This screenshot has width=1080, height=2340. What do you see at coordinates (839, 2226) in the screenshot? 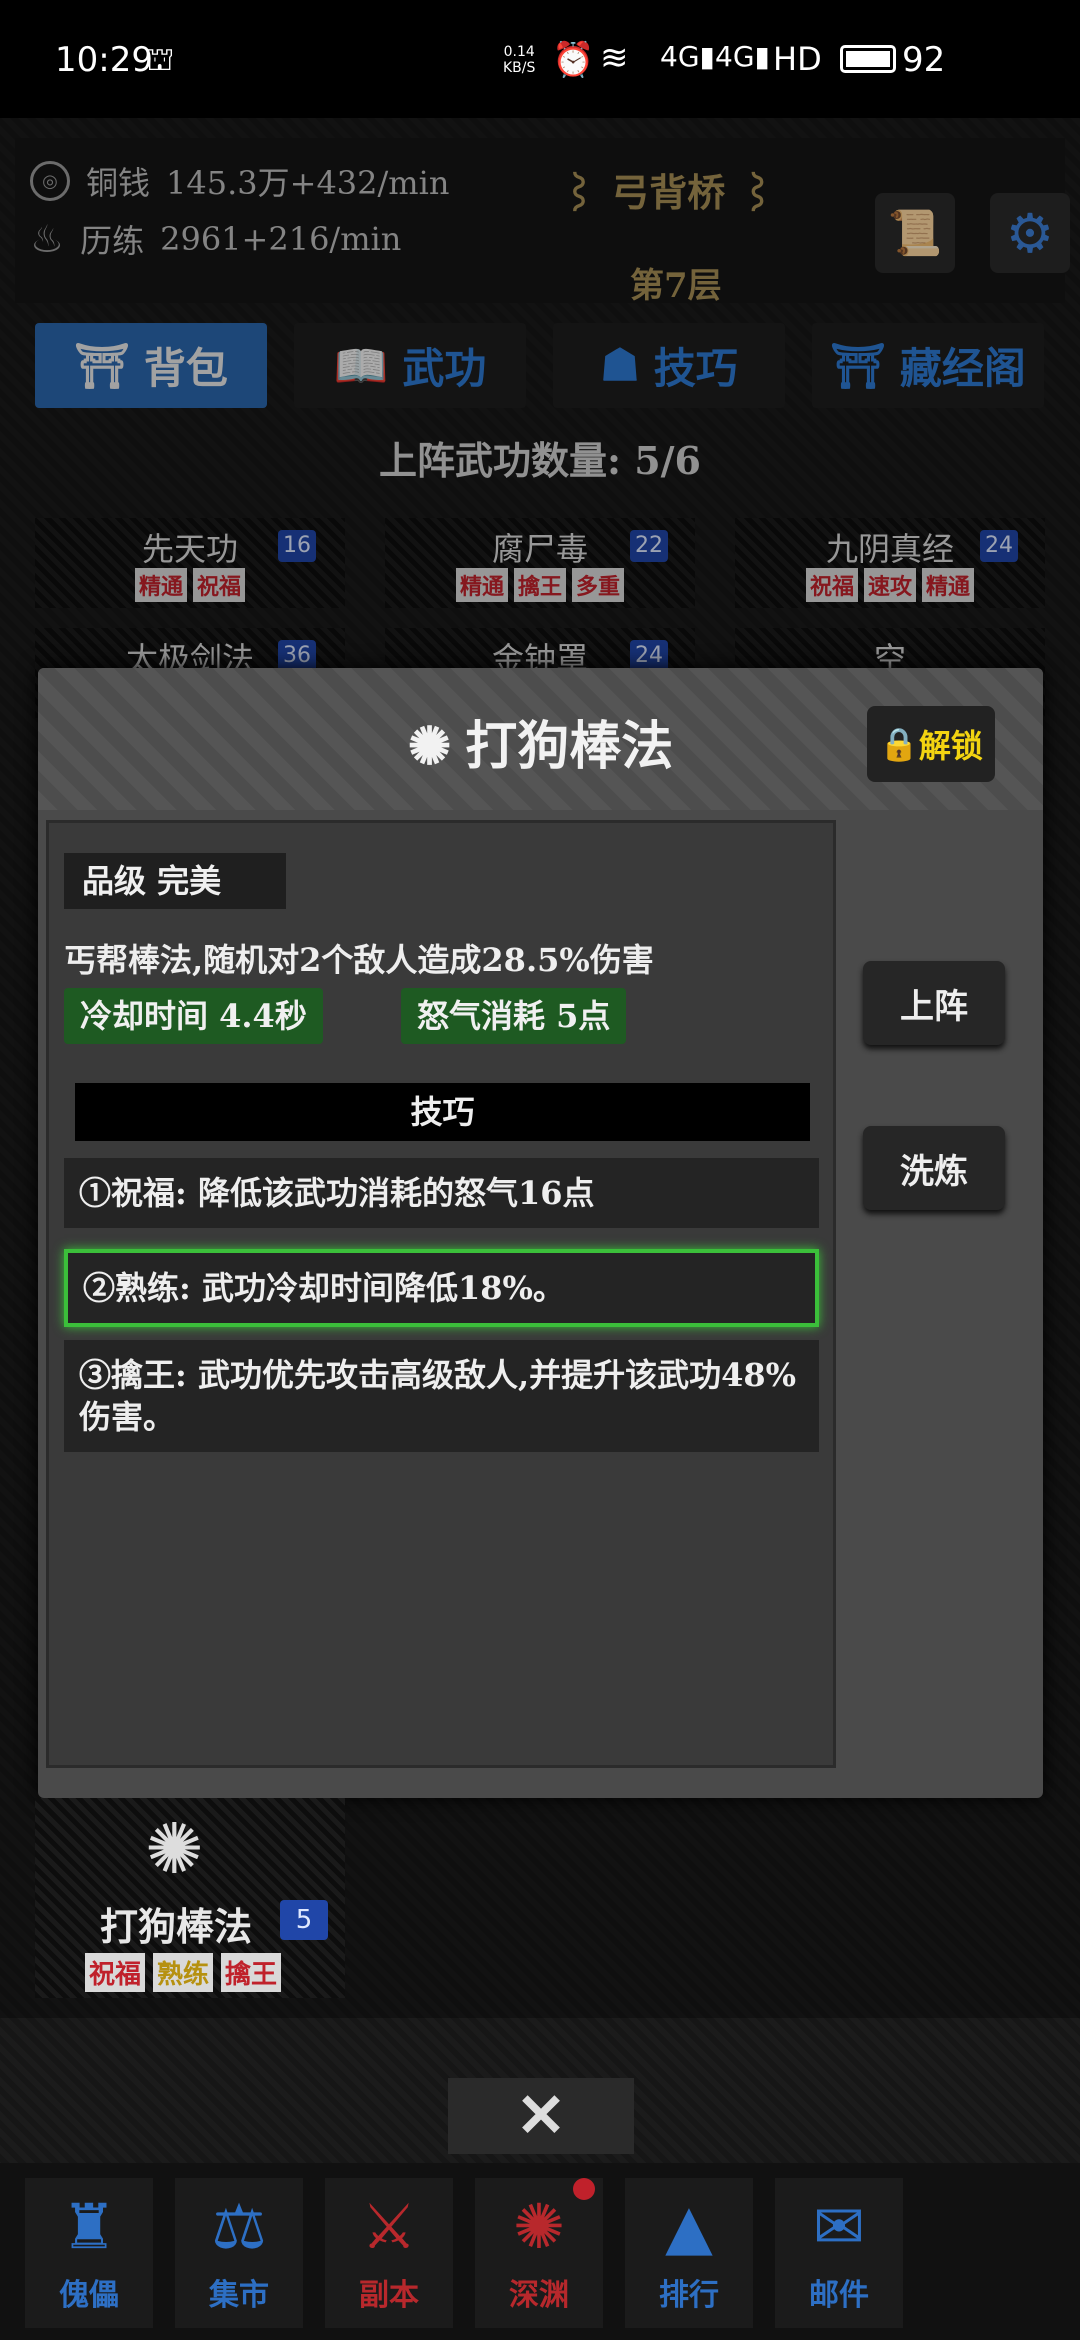
I see `mail-icon: ✉` at bounding box center [839, 2226].